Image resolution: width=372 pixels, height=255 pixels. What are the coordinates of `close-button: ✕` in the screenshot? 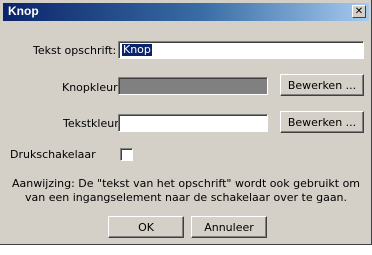 It's located at (359, 11).